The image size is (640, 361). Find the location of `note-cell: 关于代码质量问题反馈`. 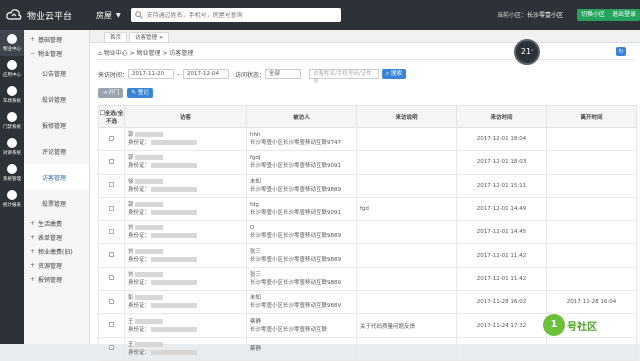

note-cell: 关于代码质量问题反馈 is located at coordinates (406, 325).